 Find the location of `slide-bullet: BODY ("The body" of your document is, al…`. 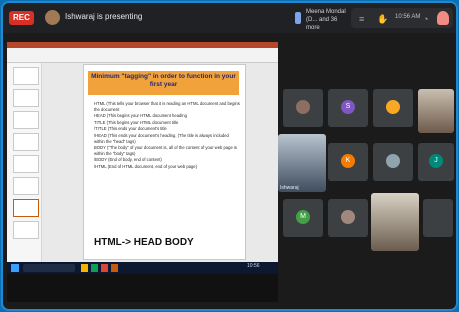

slide-bullet: BODY ("The body" of your document is, al… is located at coordinates (166, 150).